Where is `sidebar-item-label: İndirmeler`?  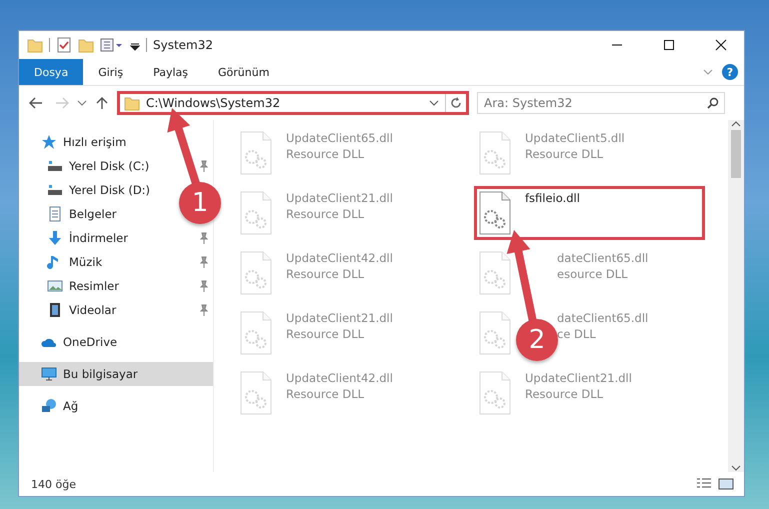 sidebar-item-label: İndirmeler is located at coordinates (99, 238).